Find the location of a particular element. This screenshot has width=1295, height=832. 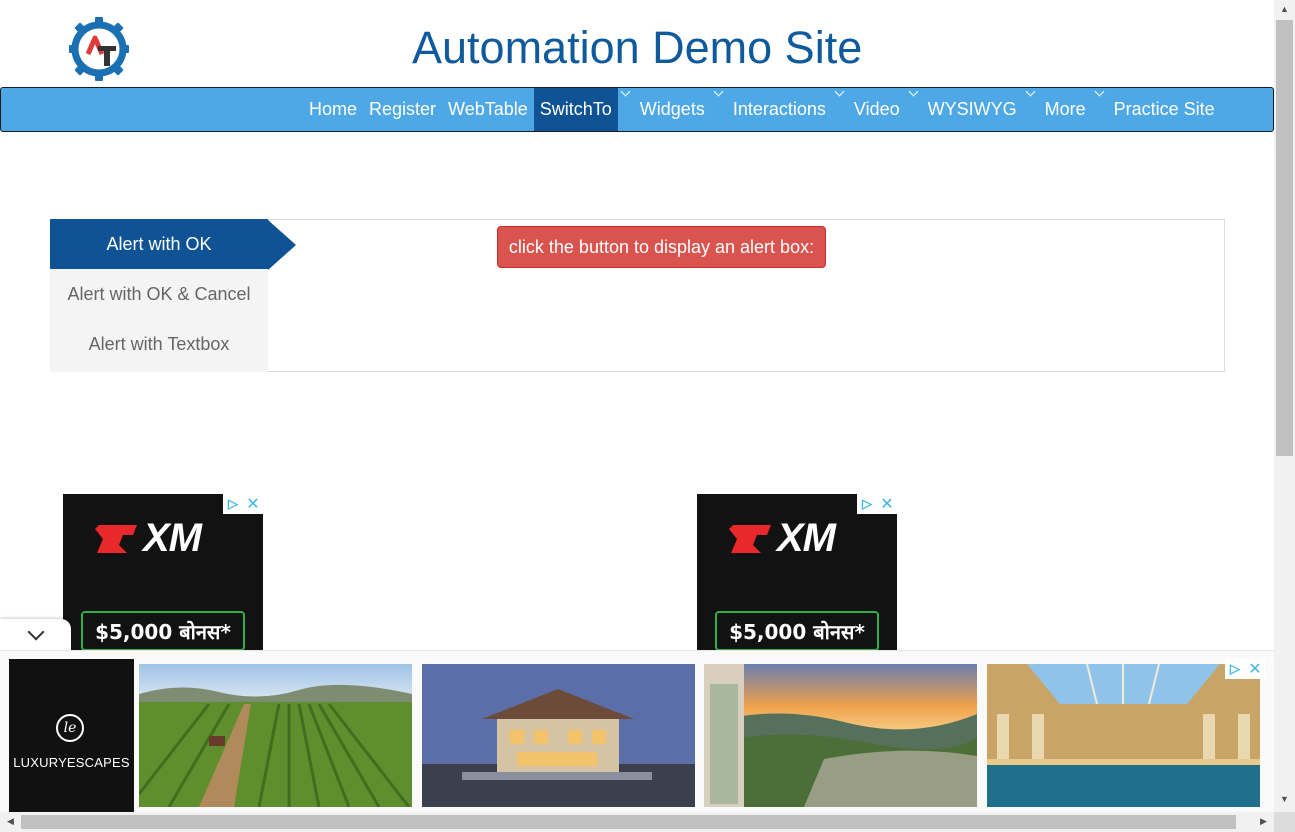

scroll-left-icon: ◀ is located at coordinates (10, 821).